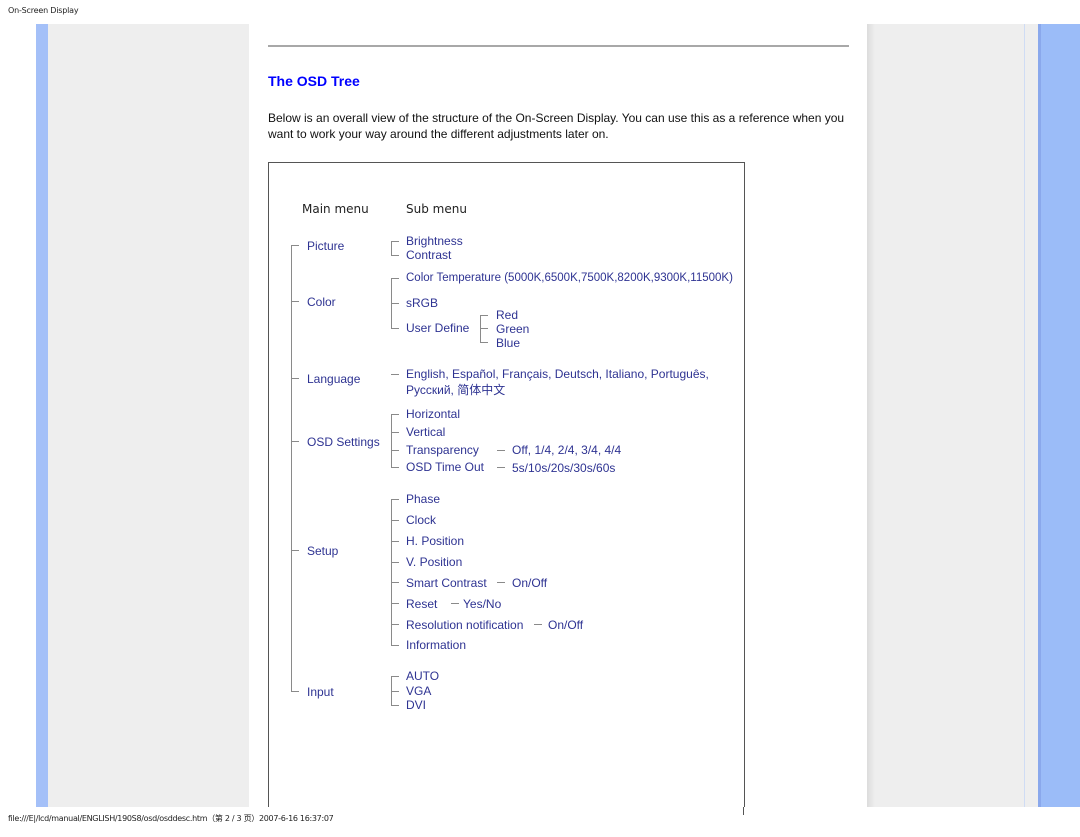 The image size is (1080, 837). I want to click on page-header: On-Screen Display, so click(43, 10).